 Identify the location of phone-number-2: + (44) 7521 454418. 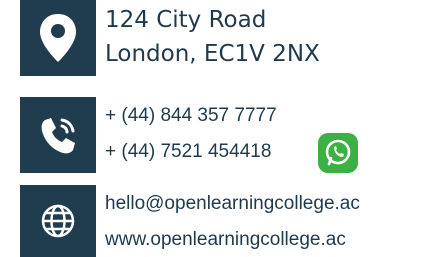
(188, 151).